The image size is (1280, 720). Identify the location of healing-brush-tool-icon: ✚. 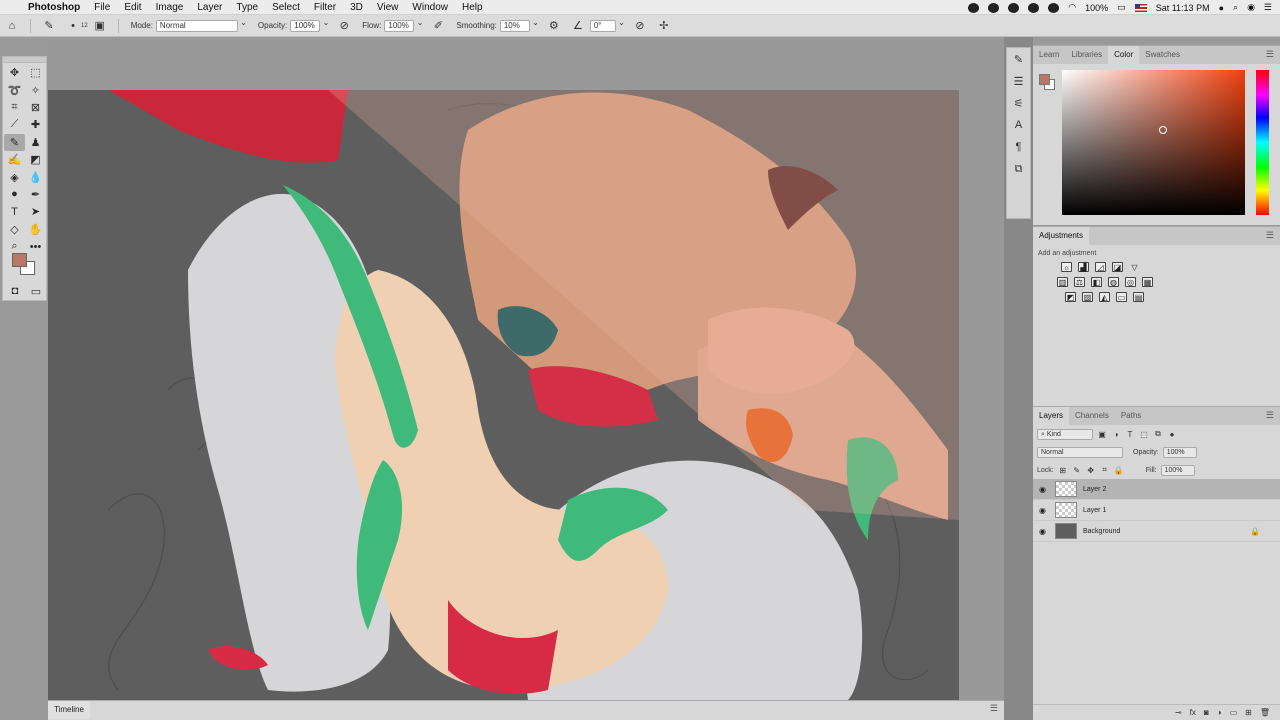
(35, 124).